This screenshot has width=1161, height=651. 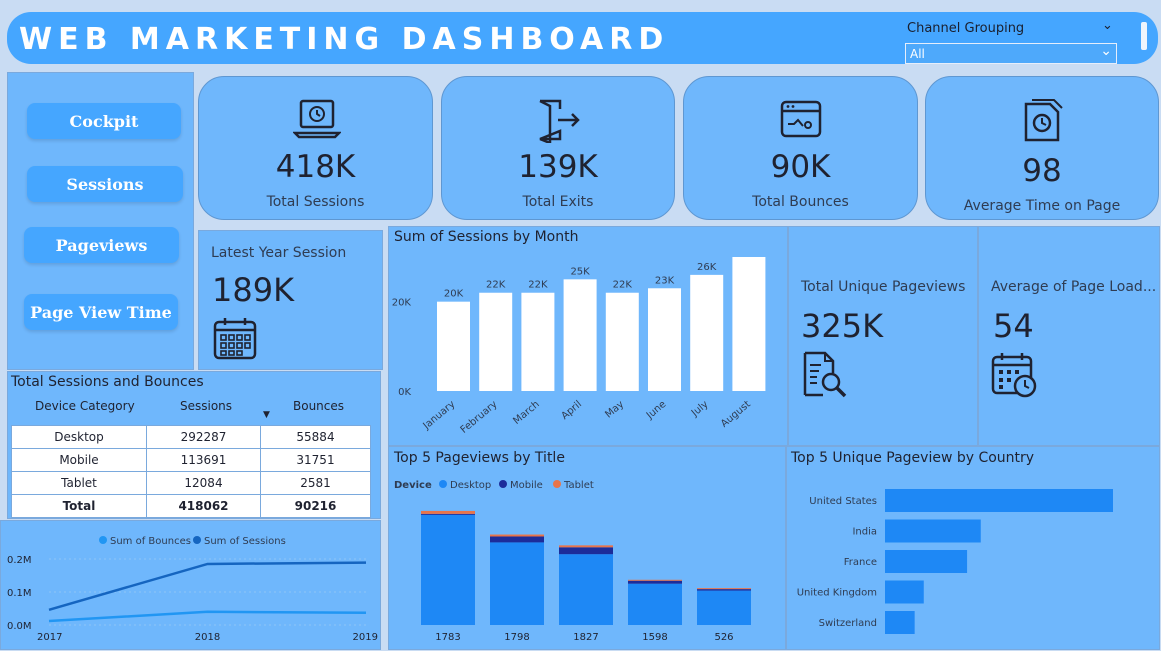 I want to click on x-tick-label: 1827, so click(x=585, y=637).